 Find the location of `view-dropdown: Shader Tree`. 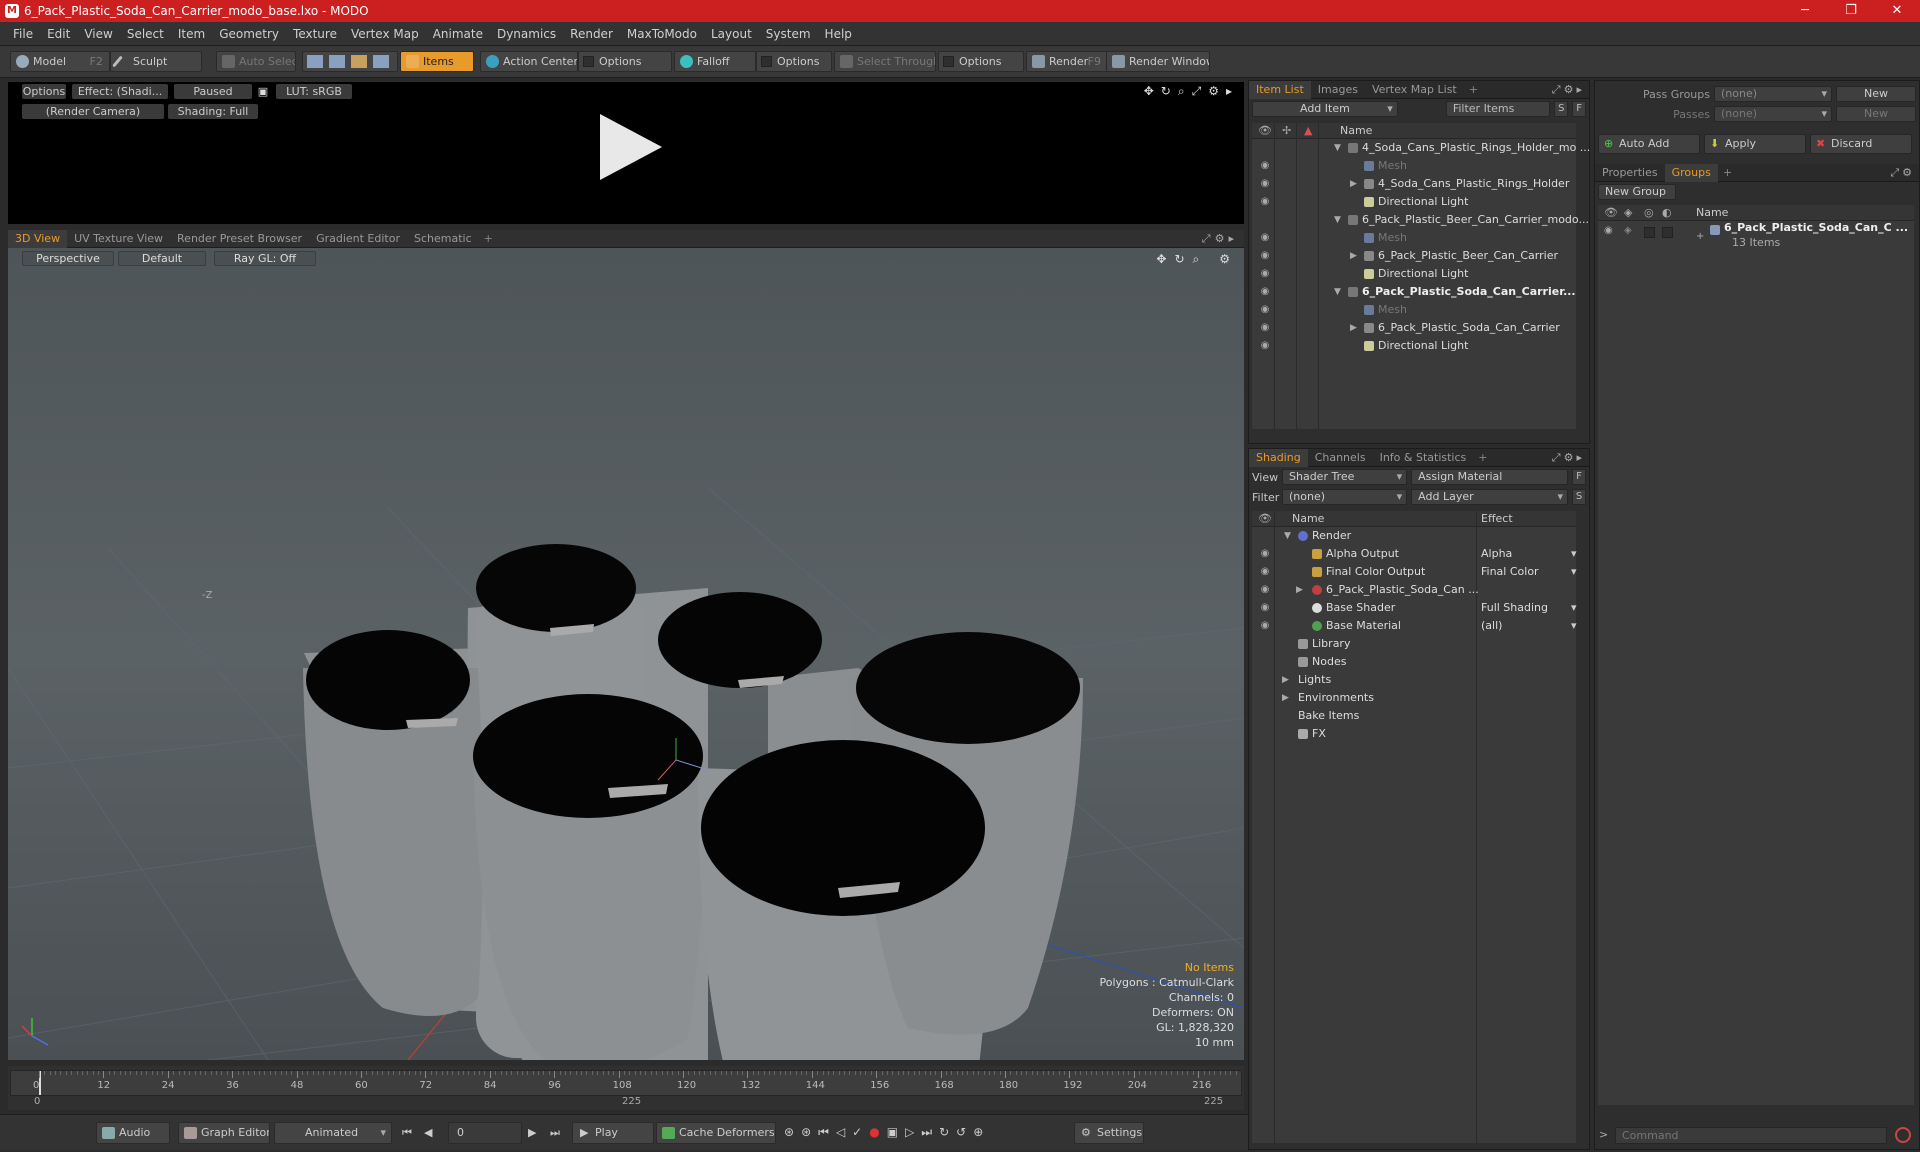

view-dropdown: Shader Tree is located at coordinates (1345, 477).